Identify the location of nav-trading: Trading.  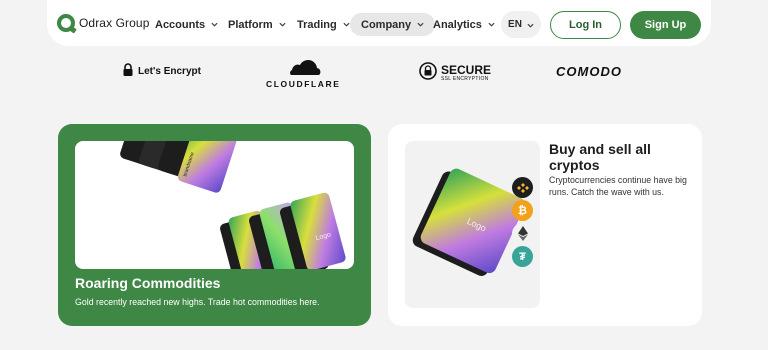
(323, 24).